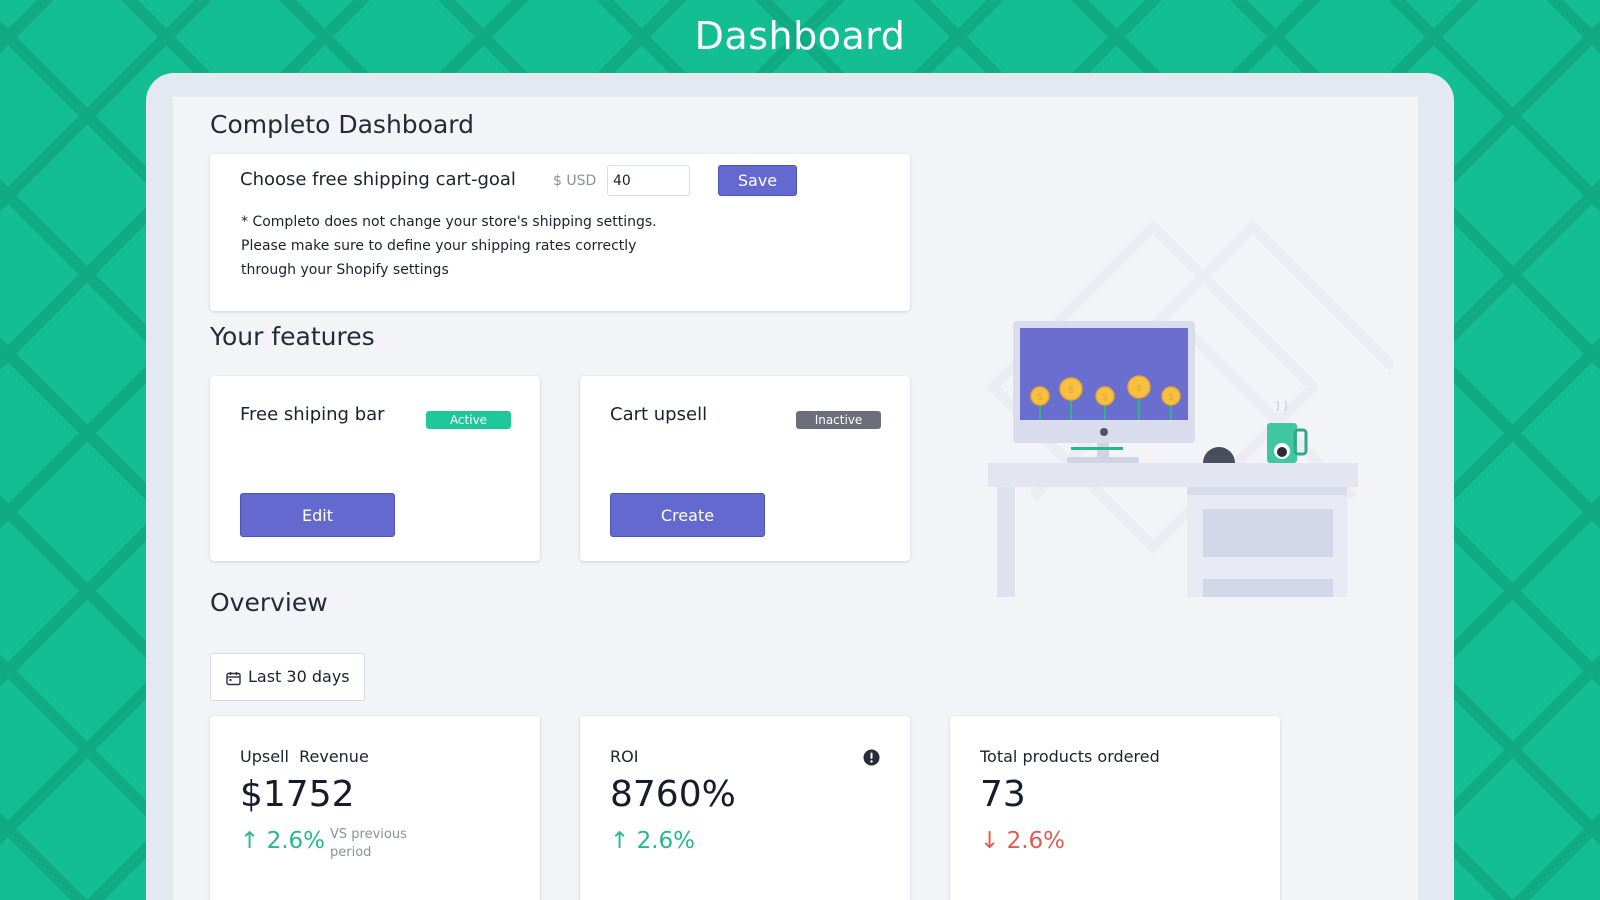 The height and width of the screenshot is (900, 1600). Describe the element at coordinates (368, 843) in the screenshot. I see `stat-comparison-note: VS previous period` at that location.